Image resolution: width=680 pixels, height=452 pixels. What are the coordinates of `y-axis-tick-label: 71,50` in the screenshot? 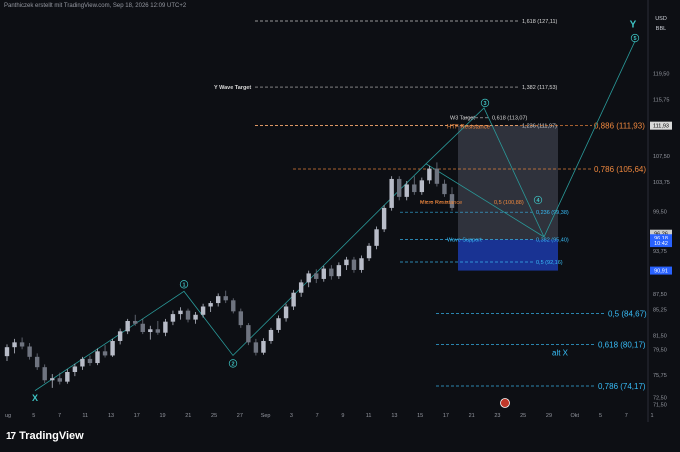 It's located at (660, 405).